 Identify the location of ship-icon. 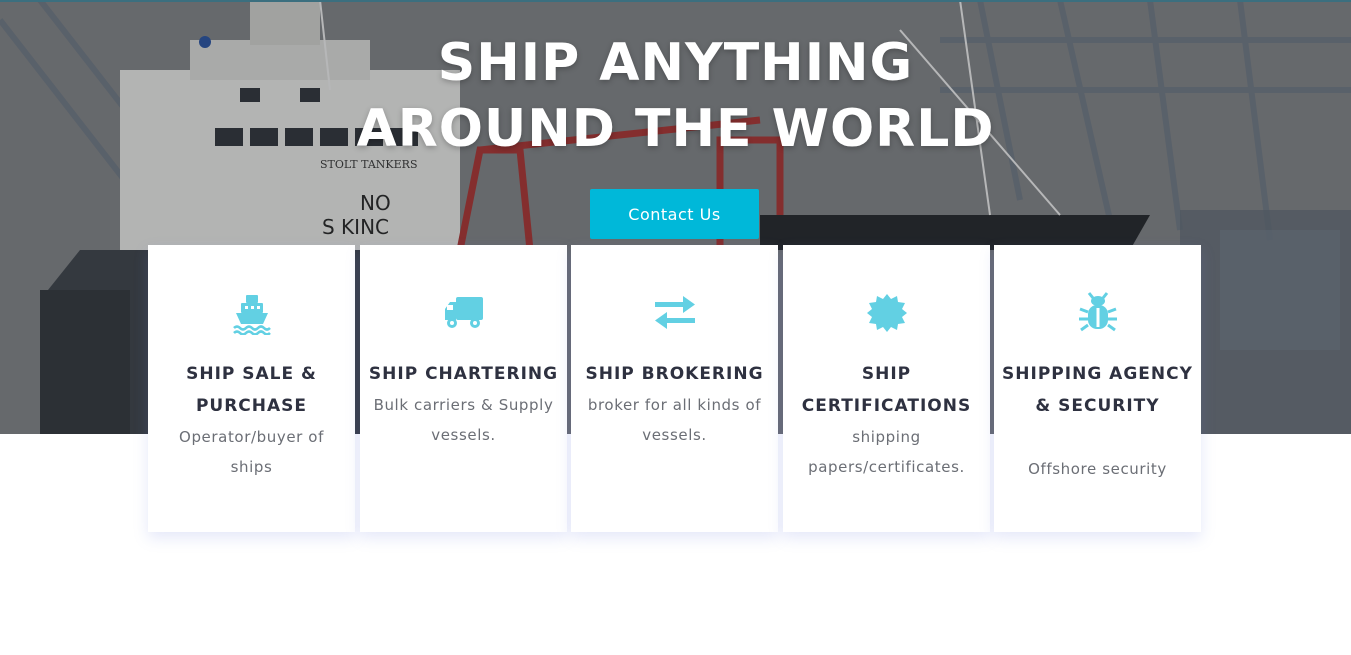
(251, 313).